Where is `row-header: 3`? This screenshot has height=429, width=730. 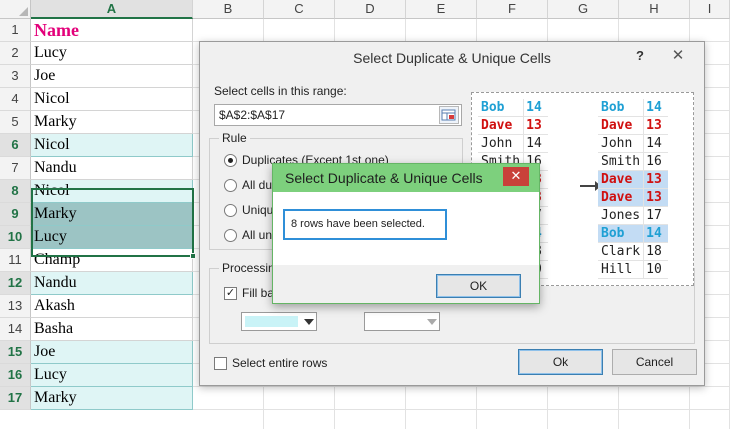 row-header: 3 is located at coordinates (15, 76).